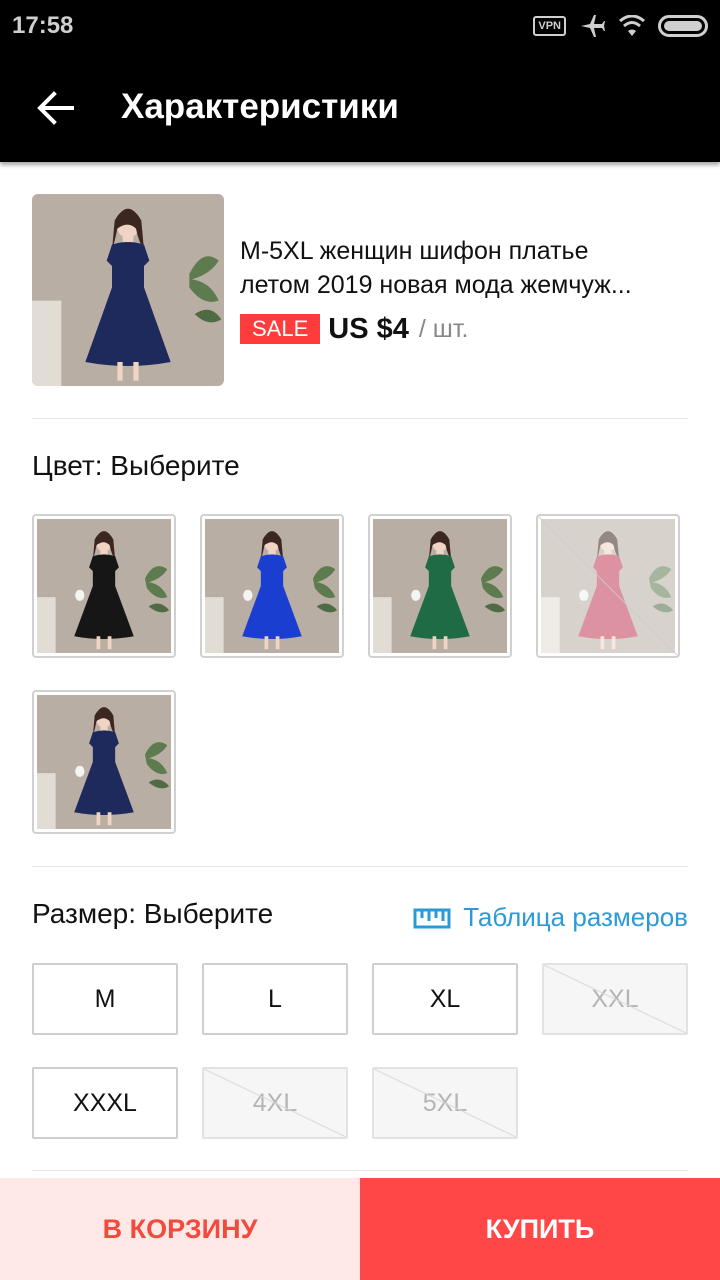 The width and height of the screenshot is (720, 1280). Describe the element at coordinates (615, 999) in the screenshot. I see `size-option-xxl: XXL` at that location.